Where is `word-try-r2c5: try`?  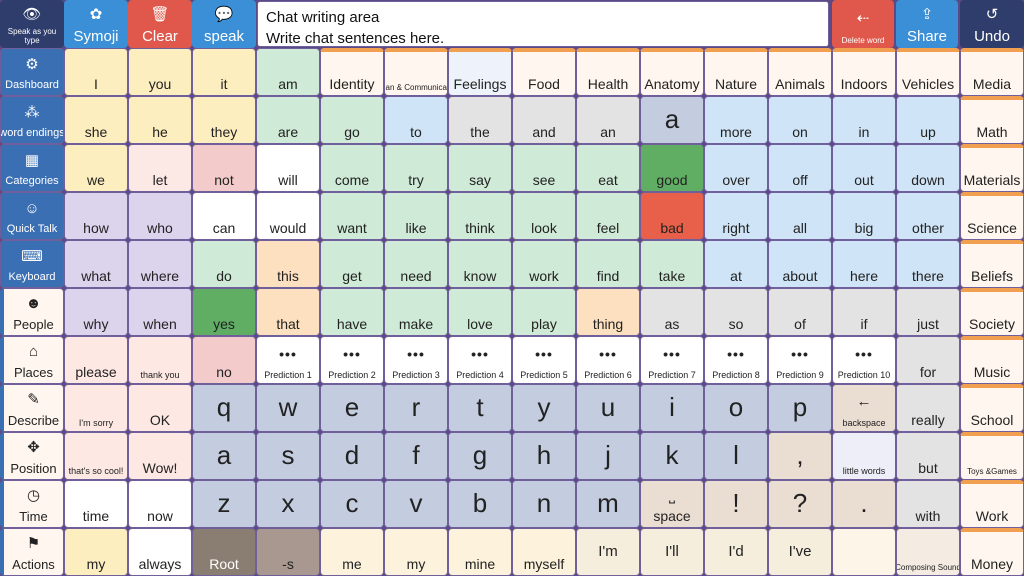
word-try-r2c5: try is located at coordinates (416, 168).